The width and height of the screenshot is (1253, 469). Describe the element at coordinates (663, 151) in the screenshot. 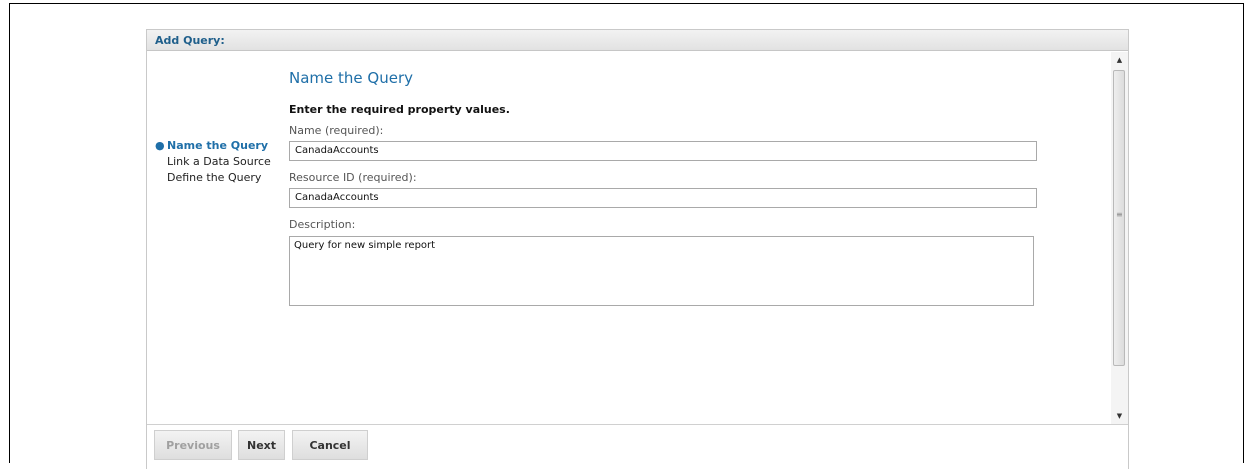

I see `name-field: CanadaAccounts` at that location.